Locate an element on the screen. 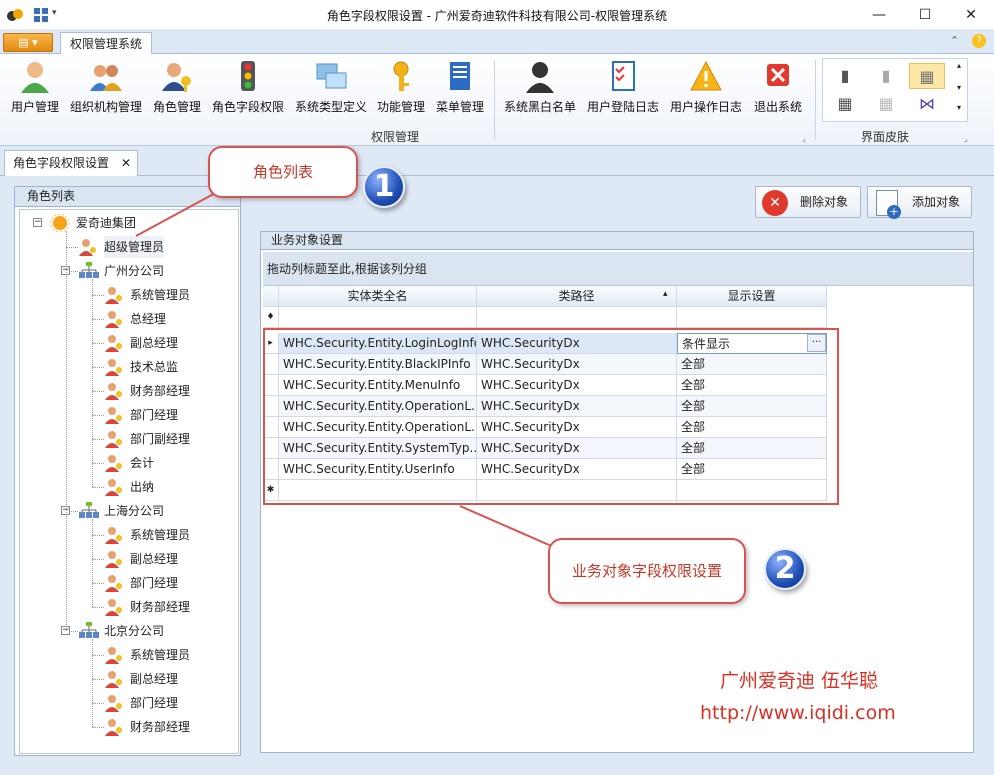 The height and width of the screenshot is (775, 994). badge-one: 1 is located at coordinates (384, 187).